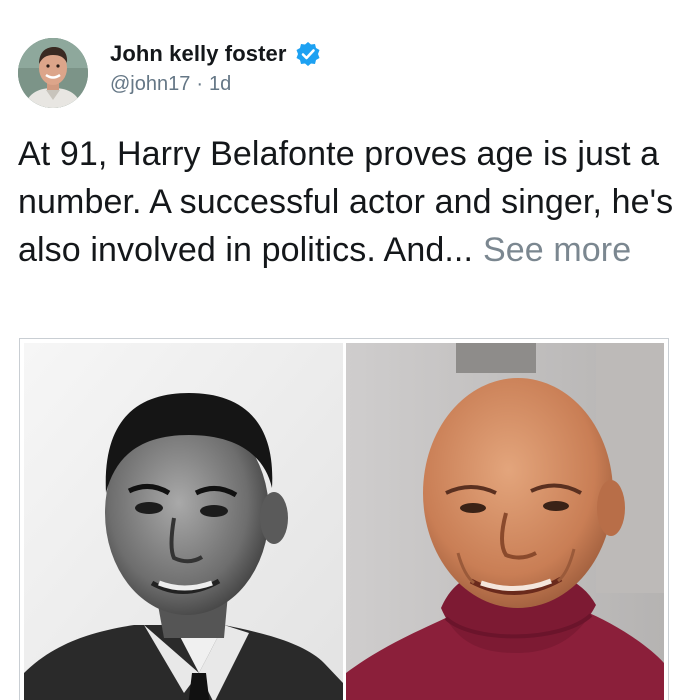  I want to click on verified-badge-icon, so click(308, 54).